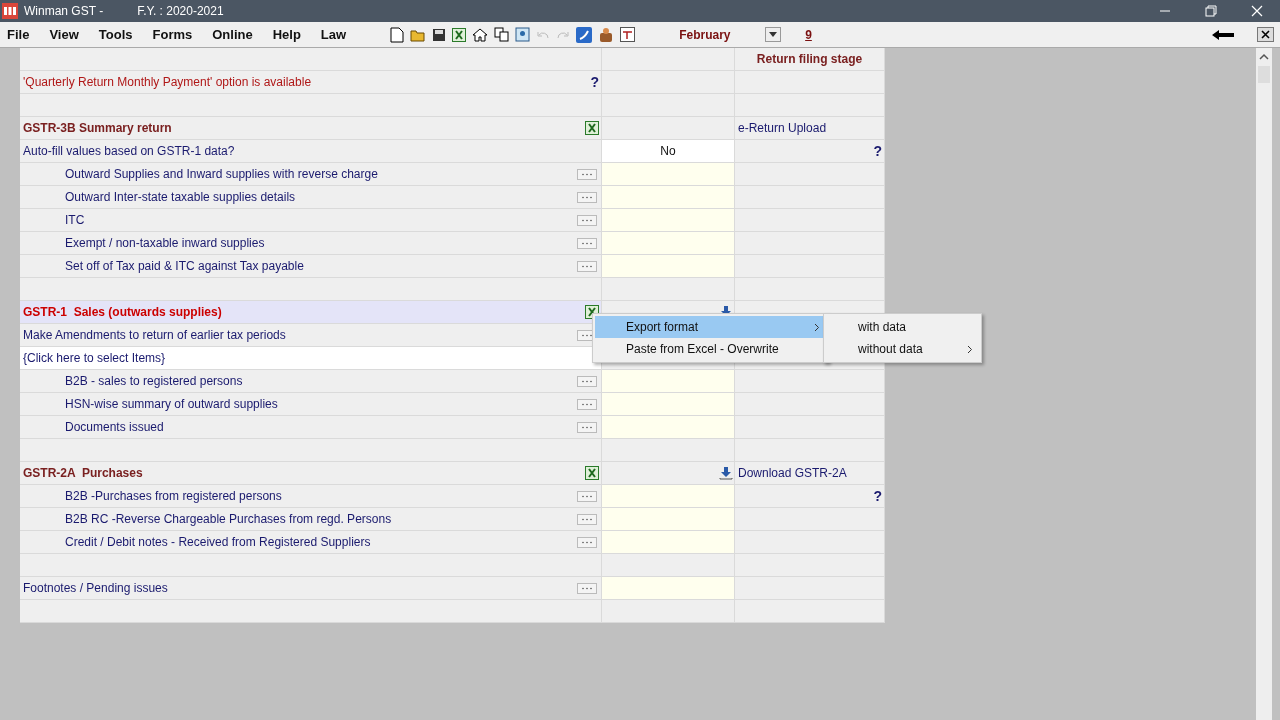 Image resolution: width=1280 pixels, height=720 pixels. What do you see at coordinates (180, 11) in the screenshot?
I see `financial-year: F.Y. : 2020-2021` at bounding box center [180, 11].